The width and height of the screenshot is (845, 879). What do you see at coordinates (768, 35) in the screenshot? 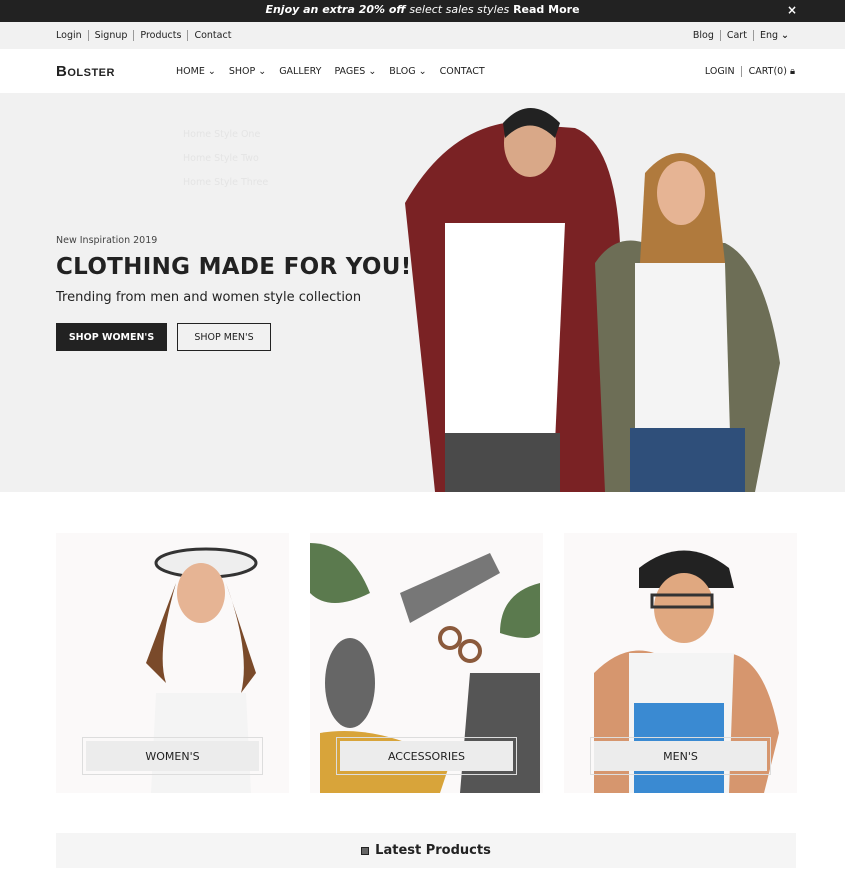
I see `language-label: Eng` at bounding box center [768, 35].